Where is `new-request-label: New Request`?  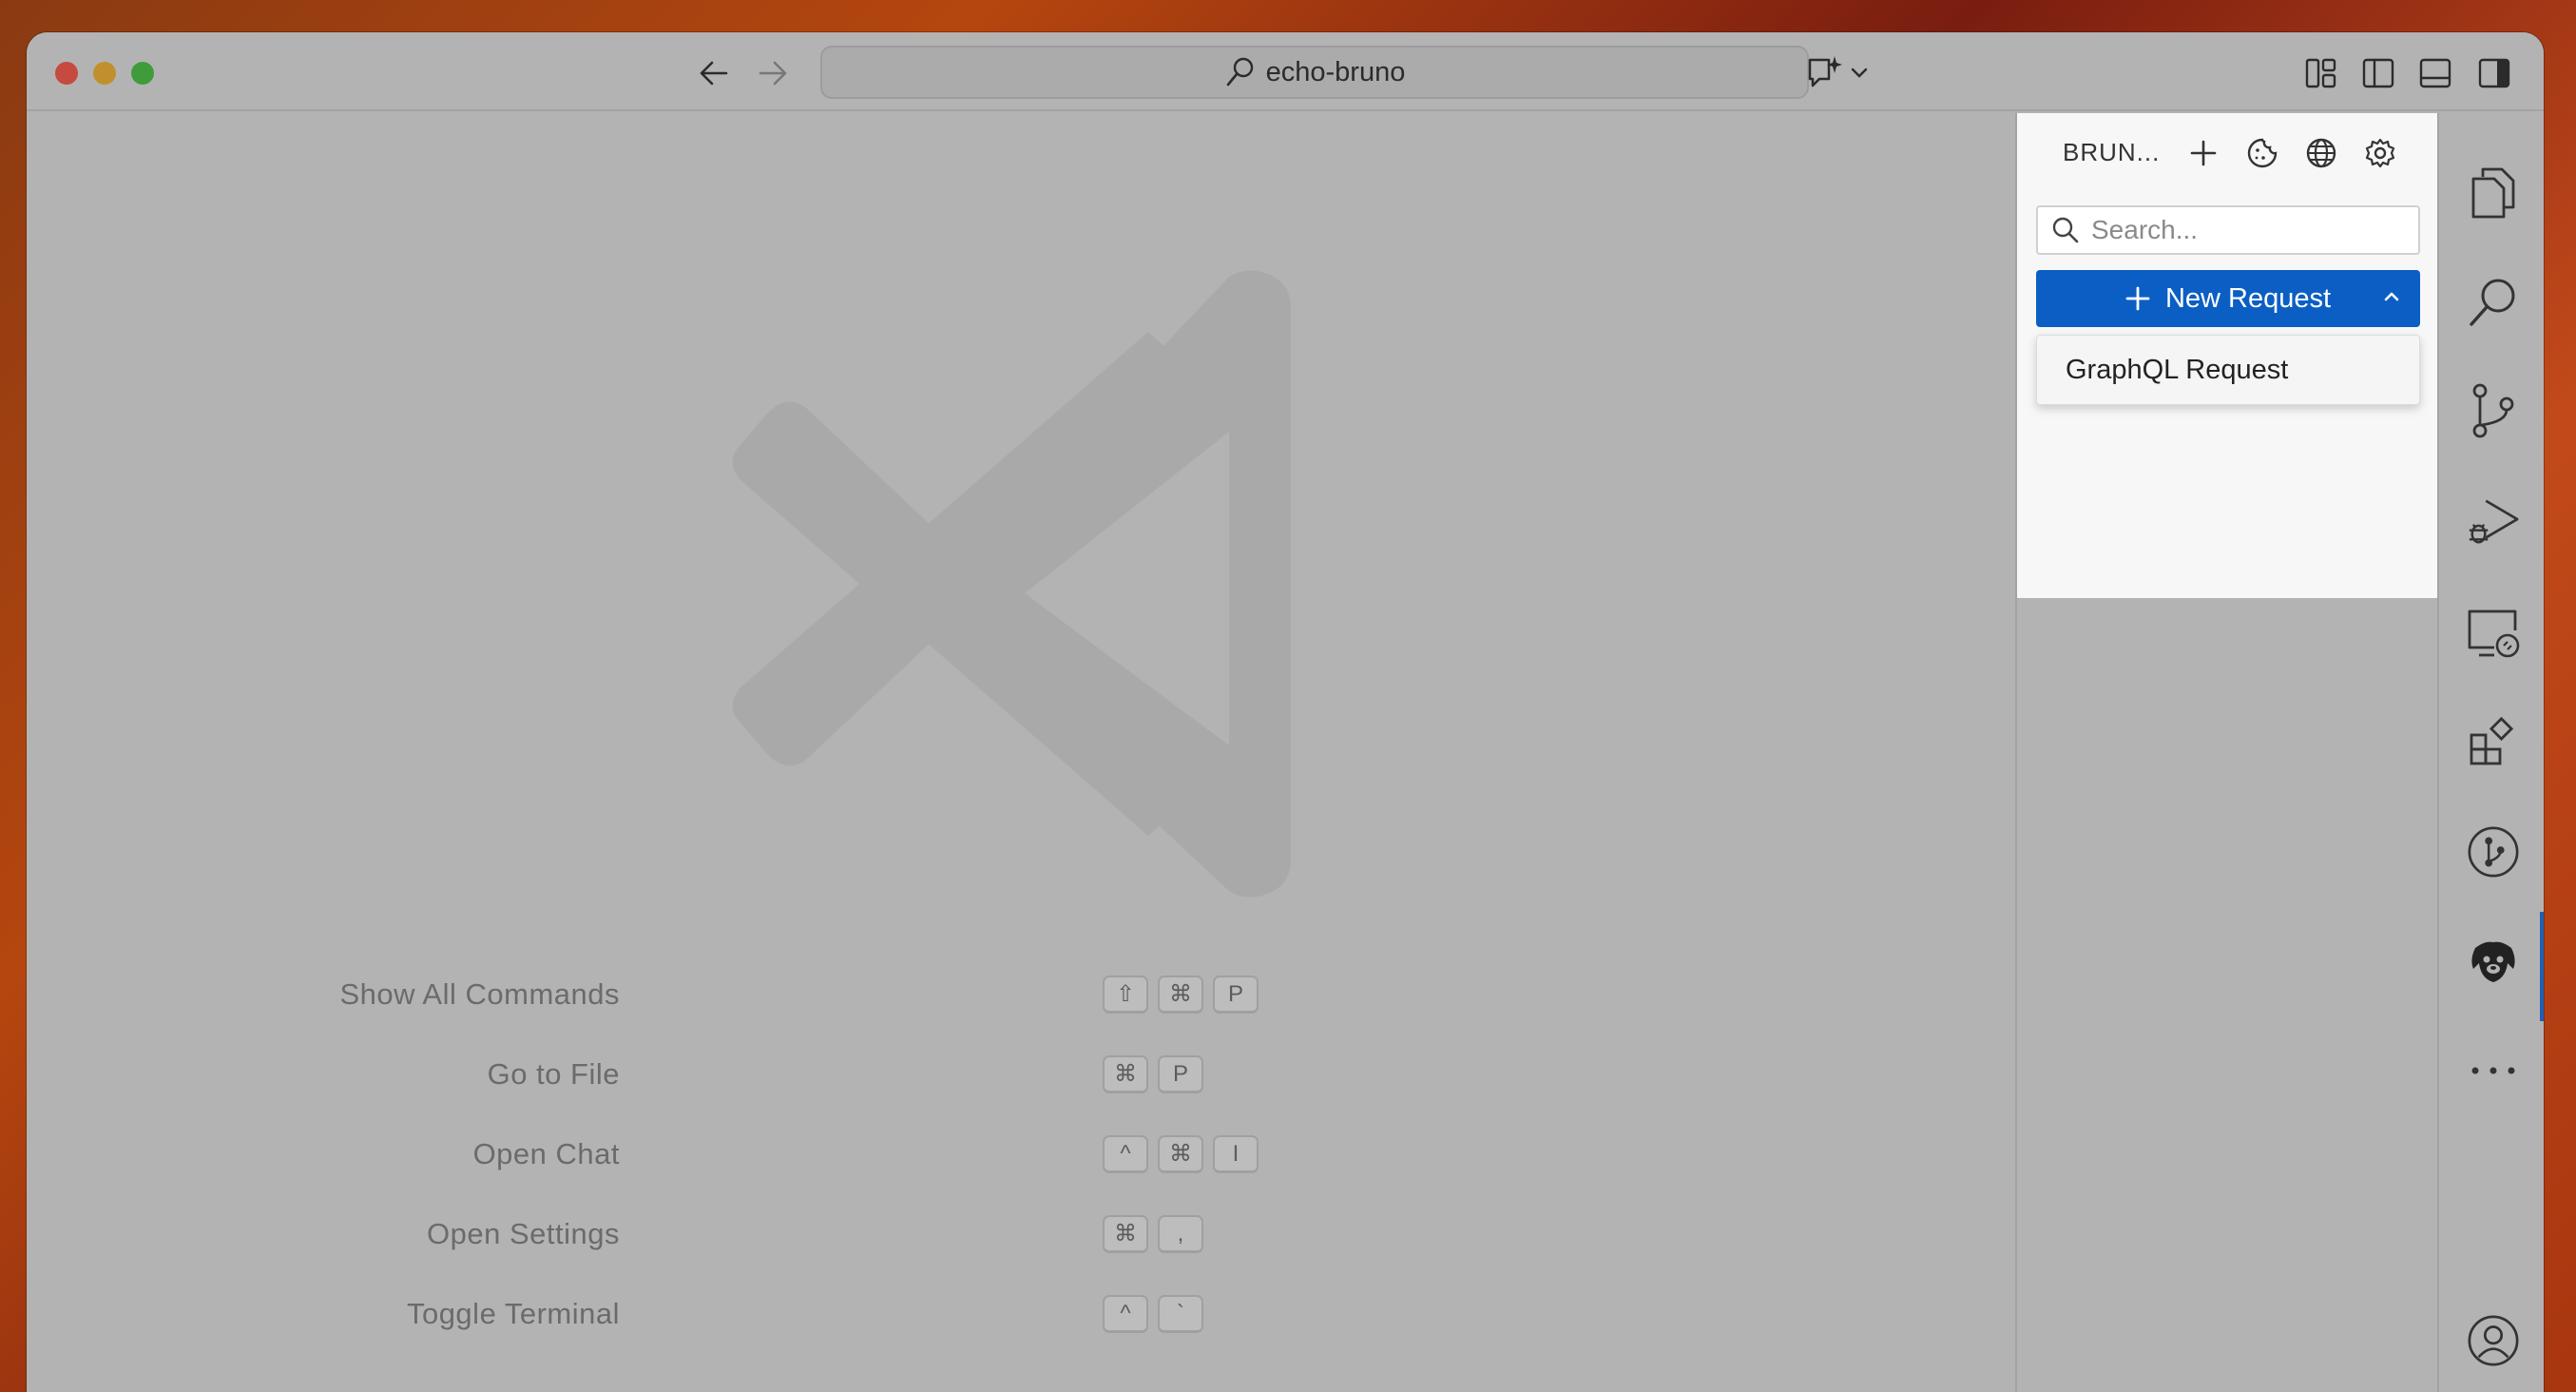 new-request-label: New Request is located at coordinates (2248, 298).